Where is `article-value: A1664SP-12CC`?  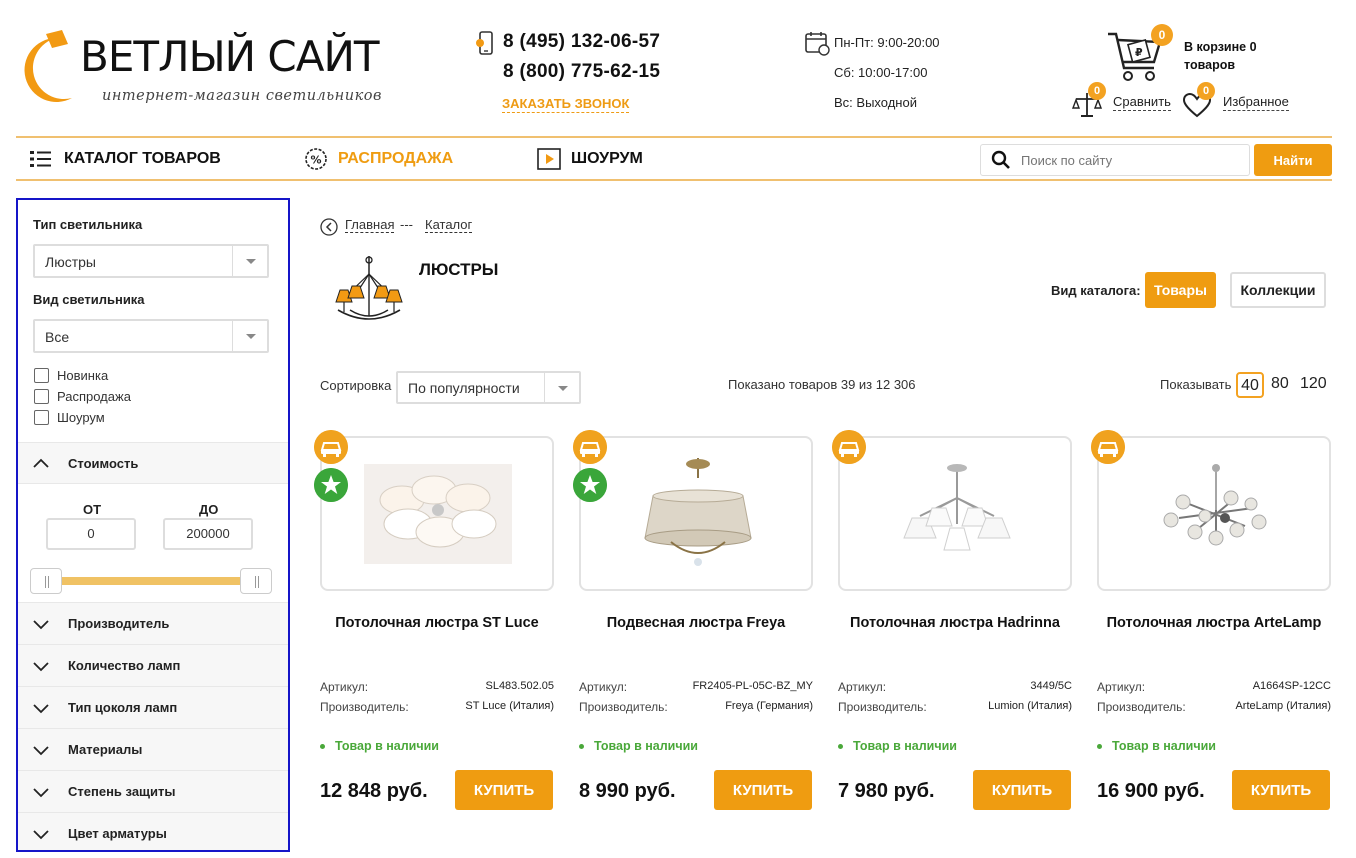
article-value: A1664SP-12CC is located at coordinates (1291, 686).